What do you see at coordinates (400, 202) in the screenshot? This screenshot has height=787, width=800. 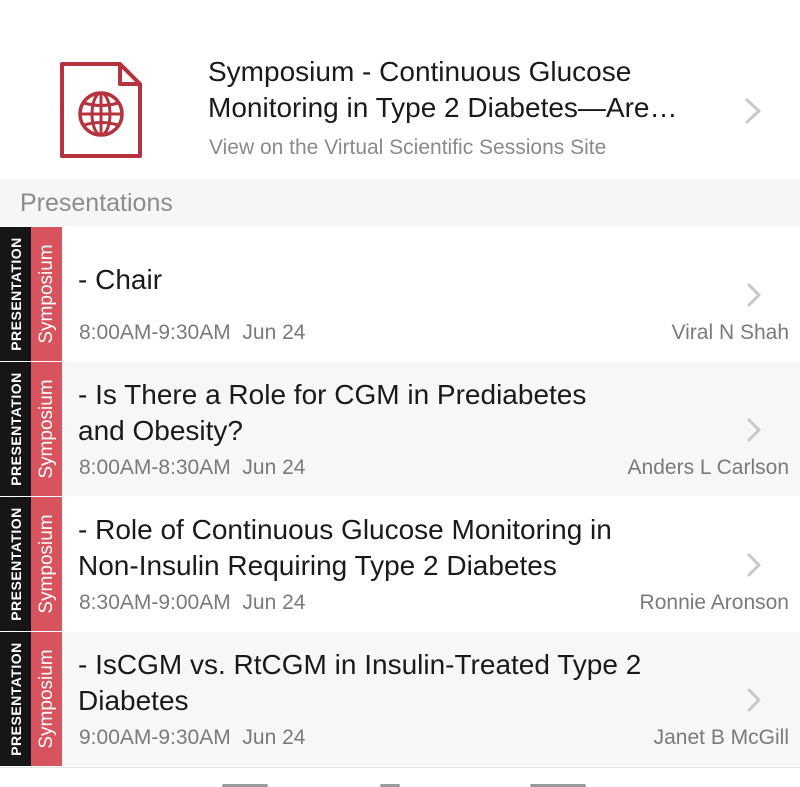 I see `presentations-section-header: Presentations` at bounding box center [400, 202].